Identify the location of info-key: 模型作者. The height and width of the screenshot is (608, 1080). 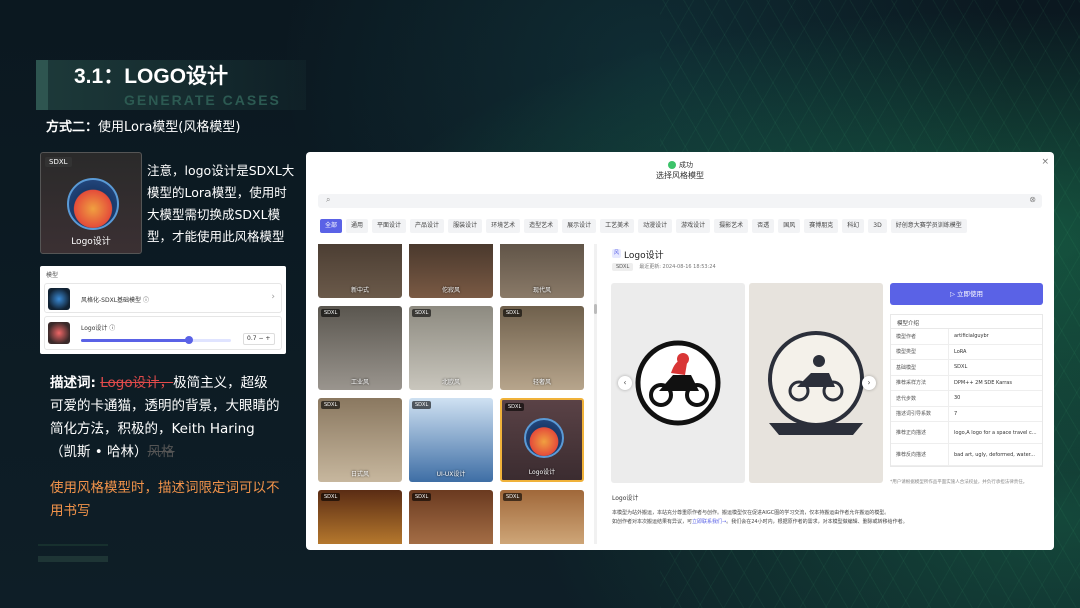
(920, 336).